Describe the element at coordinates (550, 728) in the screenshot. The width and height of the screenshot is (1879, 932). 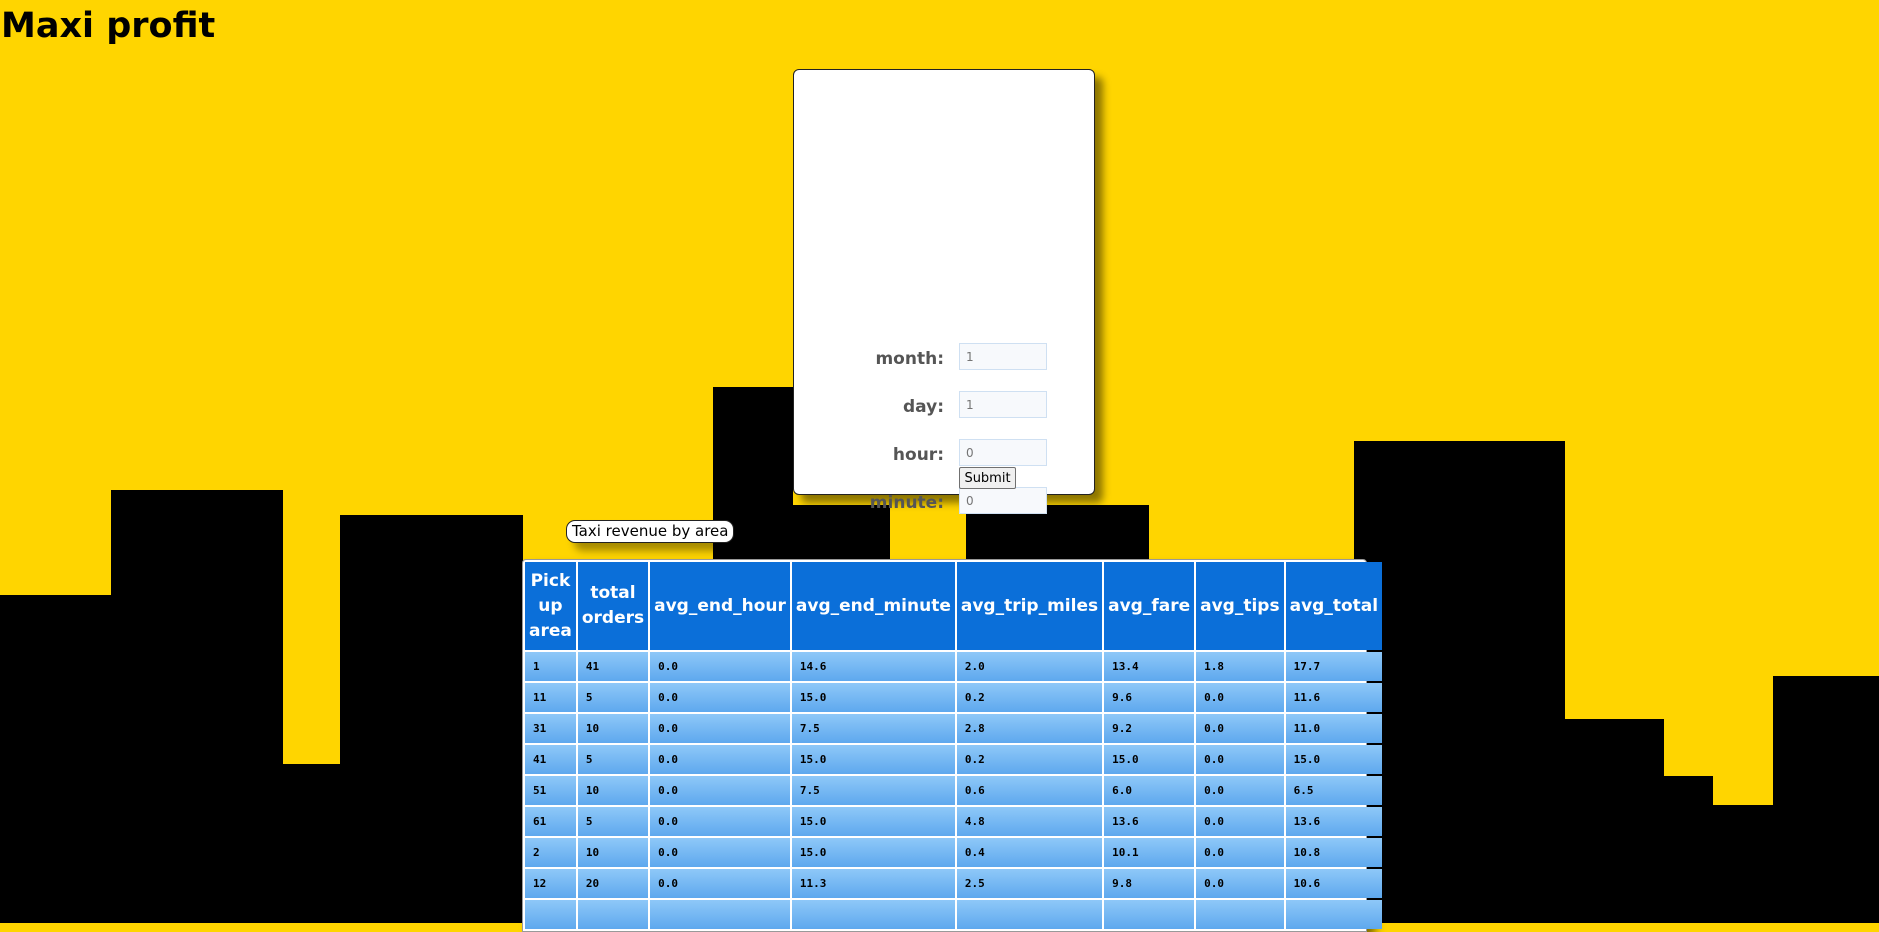
I see `table-cell: 31` at that location.